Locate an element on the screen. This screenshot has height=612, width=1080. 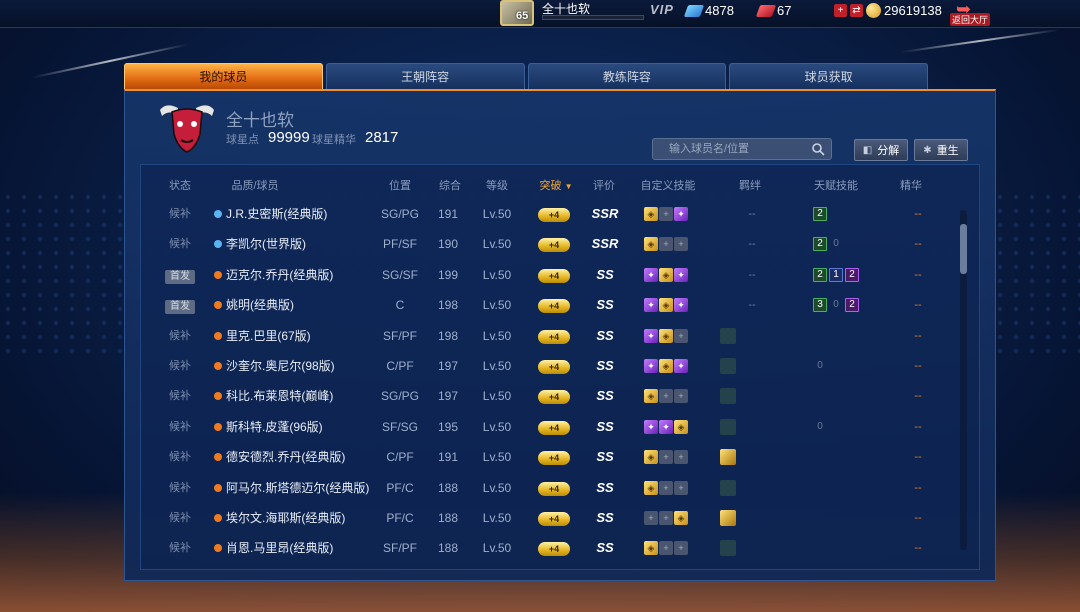
tab-player-acquire: 球员获取 is located at coordinates (828, 76).